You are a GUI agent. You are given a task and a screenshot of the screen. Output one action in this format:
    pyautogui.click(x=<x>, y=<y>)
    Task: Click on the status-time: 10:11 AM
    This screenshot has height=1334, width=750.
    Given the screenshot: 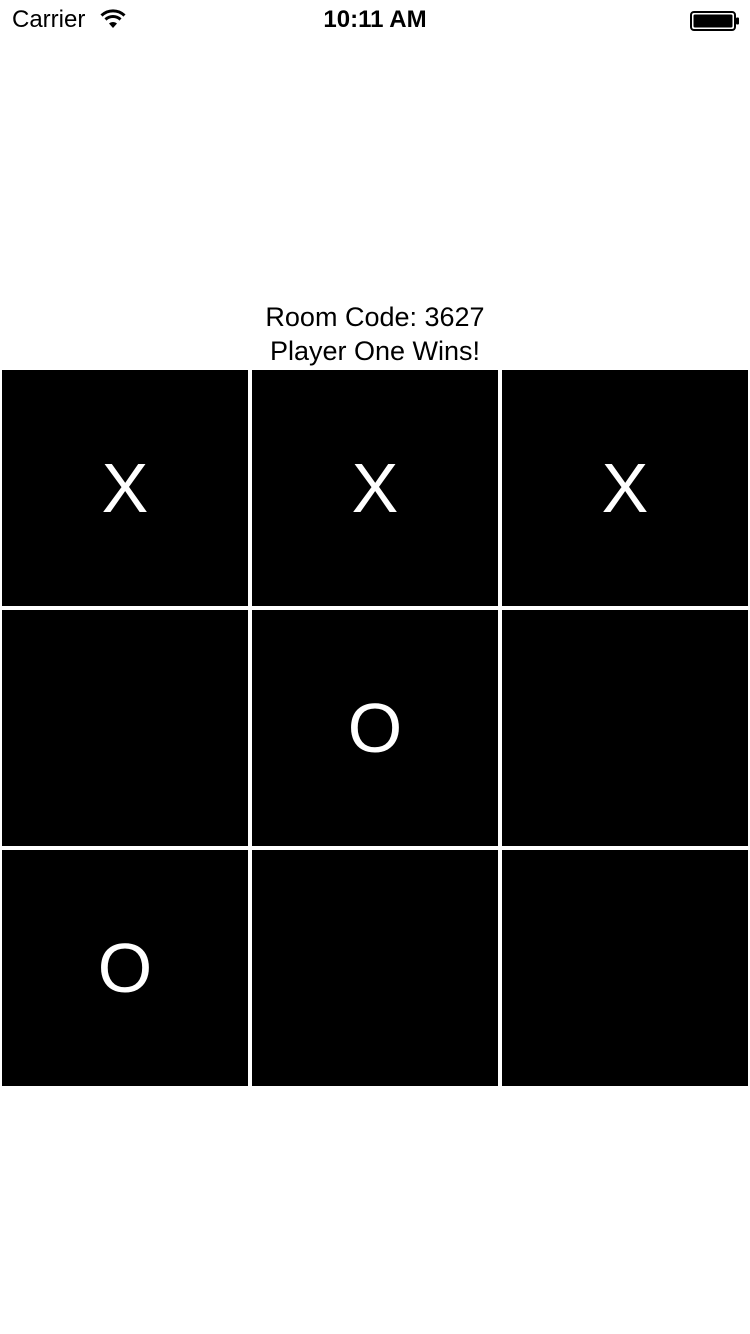 What is the action you would take?
    pyautogui.click(x=375, y=19)
    